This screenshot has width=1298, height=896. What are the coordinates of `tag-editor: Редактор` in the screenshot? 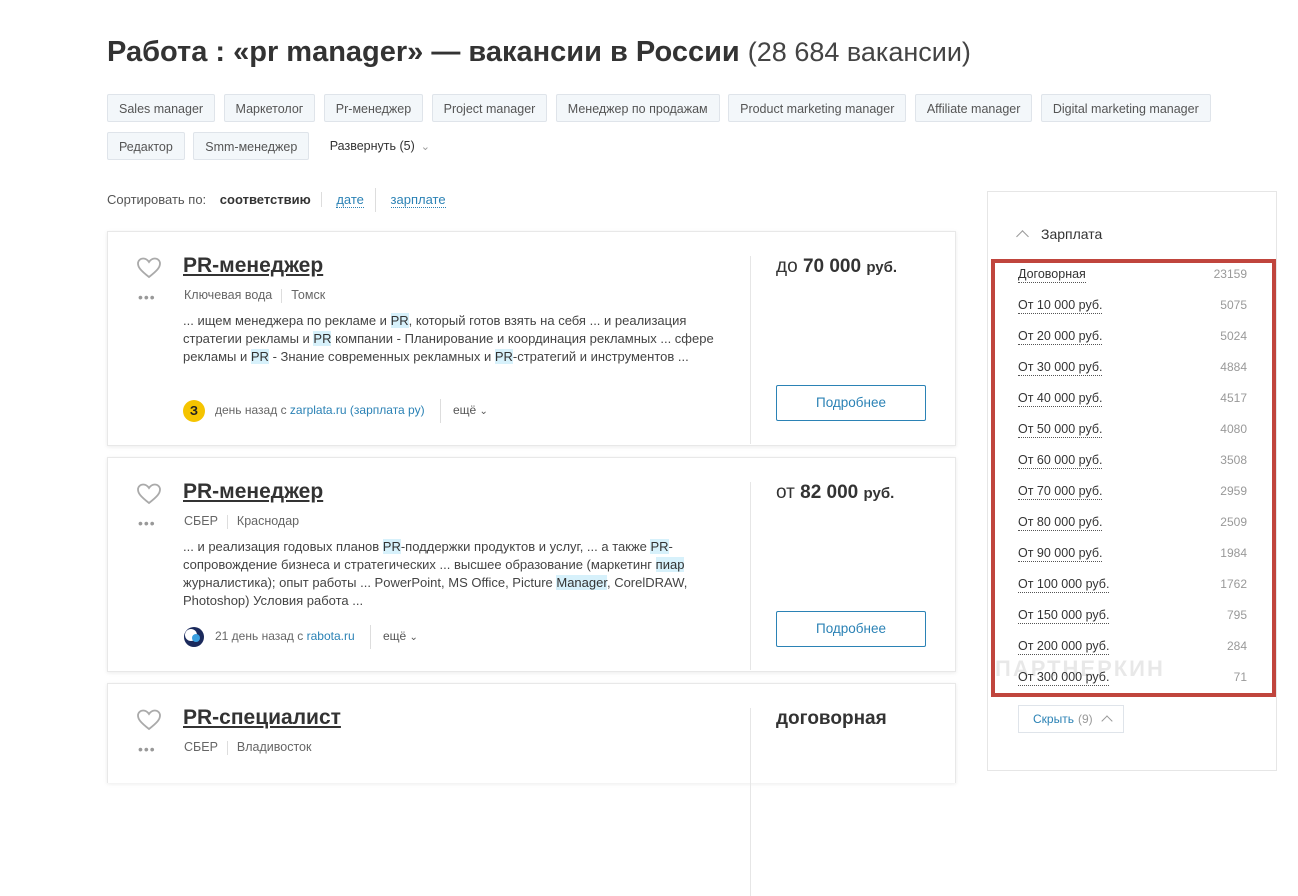 It's located at (146, 146).